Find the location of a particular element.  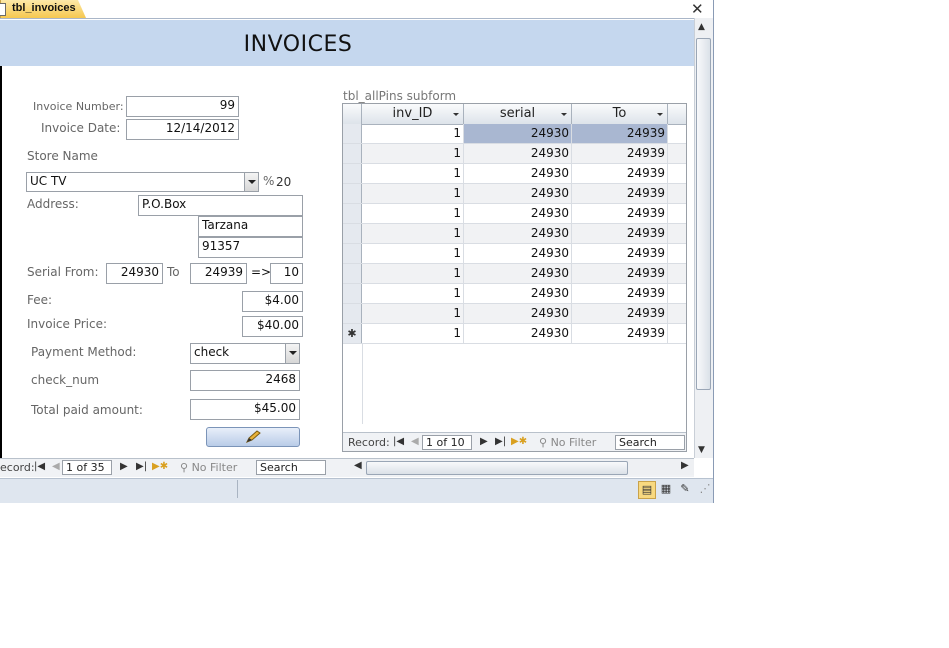

vertical-scroll-thumb is located at coordinates (703, 214).